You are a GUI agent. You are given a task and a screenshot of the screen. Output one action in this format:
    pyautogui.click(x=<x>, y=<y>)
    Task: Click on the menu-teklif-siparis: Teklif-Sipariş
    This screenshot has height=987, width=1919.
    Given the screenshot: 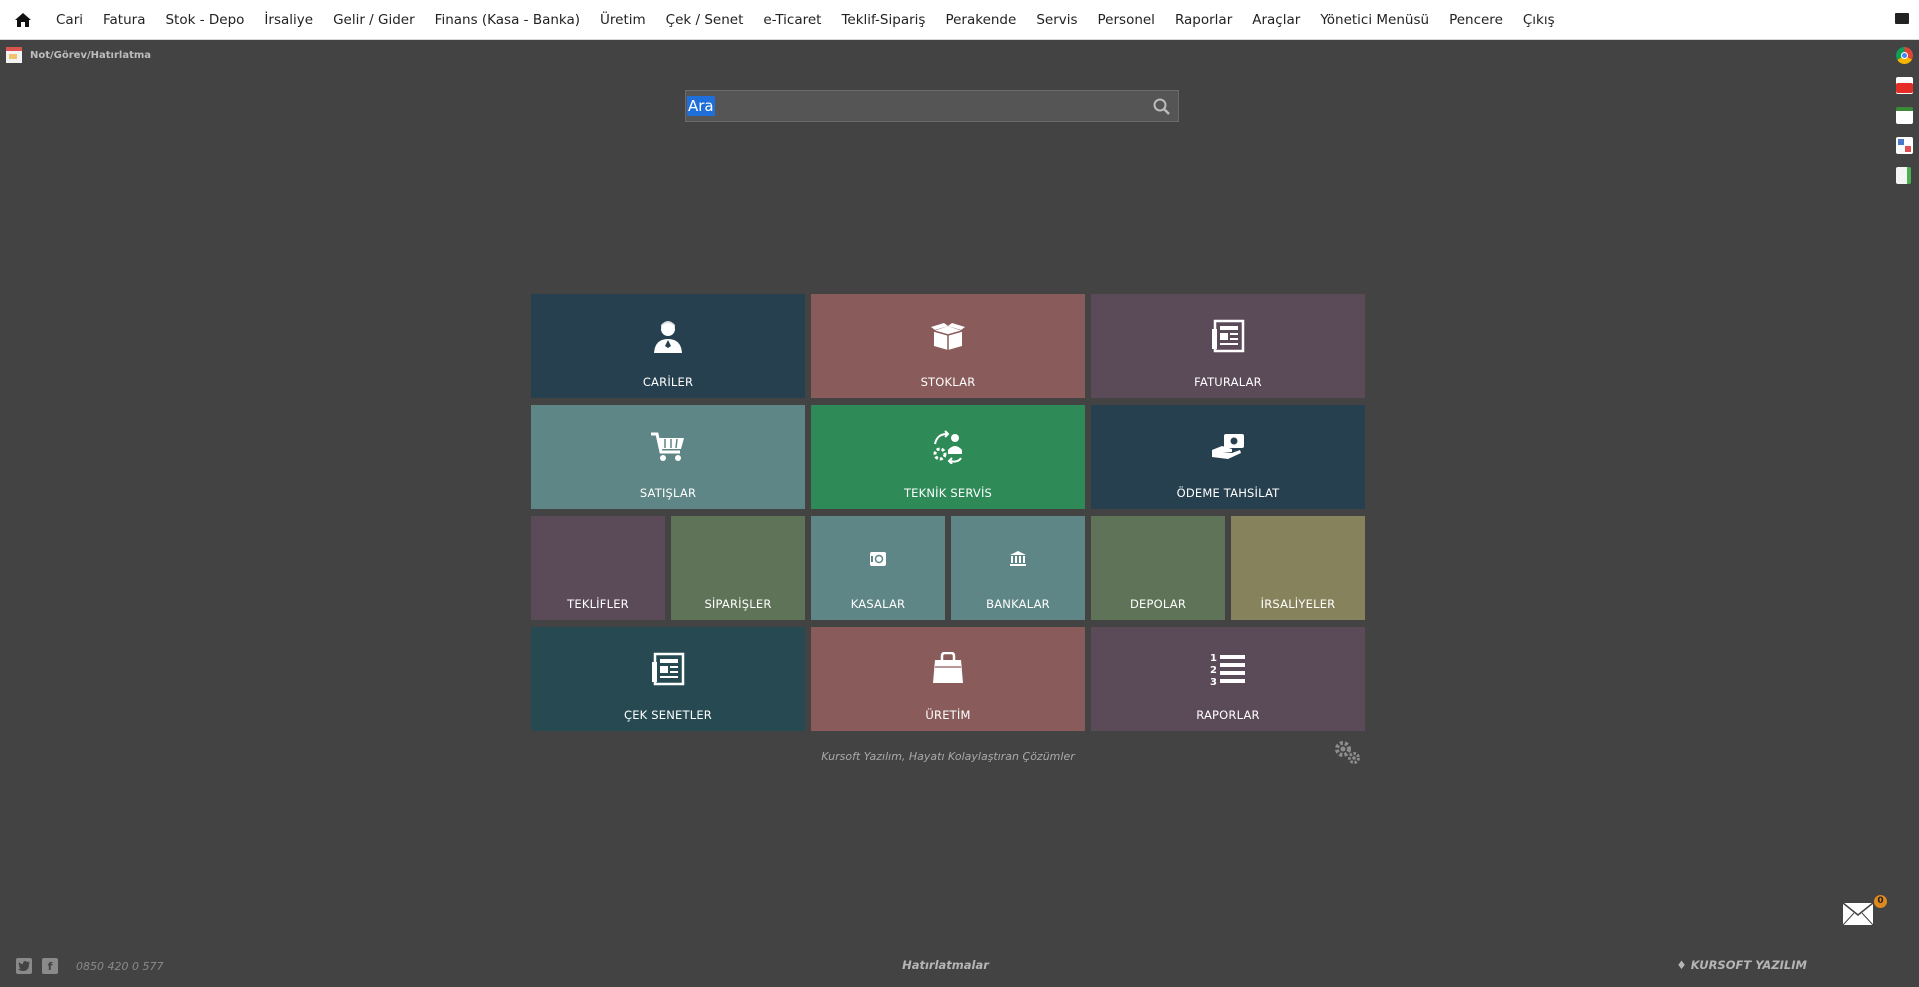 What is the action you would take?
    pyautogui.click(x=883, y=20)
    